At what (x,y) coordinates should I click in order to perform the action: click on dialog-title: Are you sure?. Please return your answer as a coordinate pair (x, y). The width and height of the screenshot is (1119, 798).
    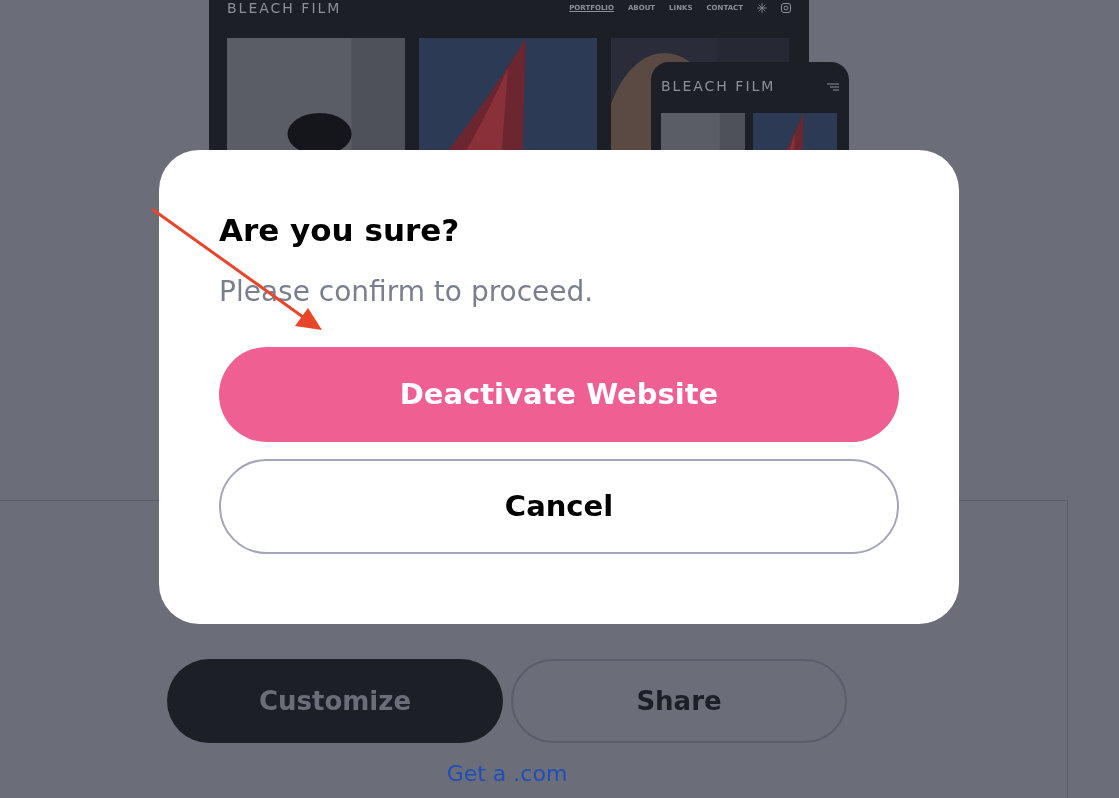
    Looking at the image, I should click on (340, 231).